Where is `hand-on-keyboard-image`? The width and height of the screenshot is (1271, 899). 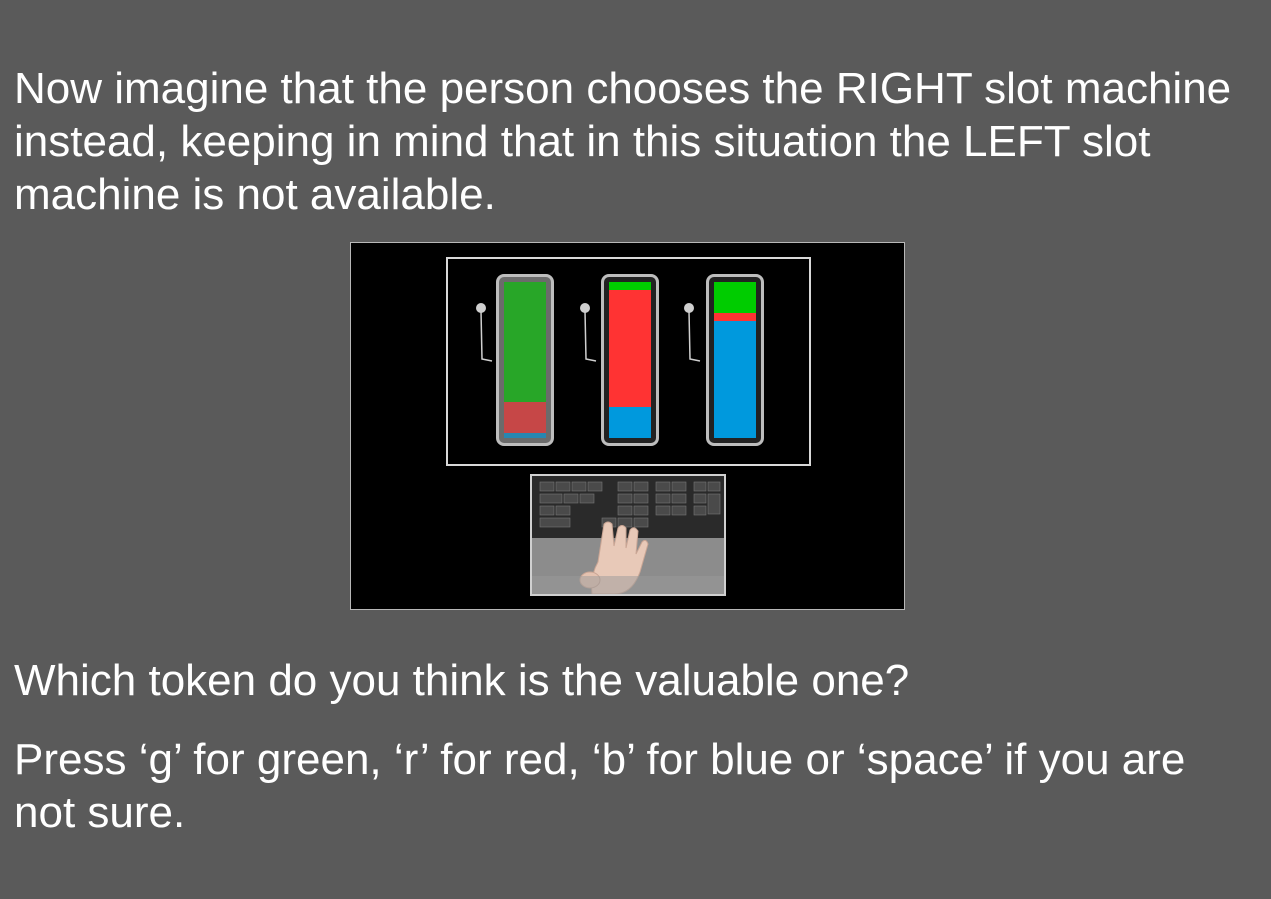
hand-on-keyboard-image is located at coordinates (628, 535).